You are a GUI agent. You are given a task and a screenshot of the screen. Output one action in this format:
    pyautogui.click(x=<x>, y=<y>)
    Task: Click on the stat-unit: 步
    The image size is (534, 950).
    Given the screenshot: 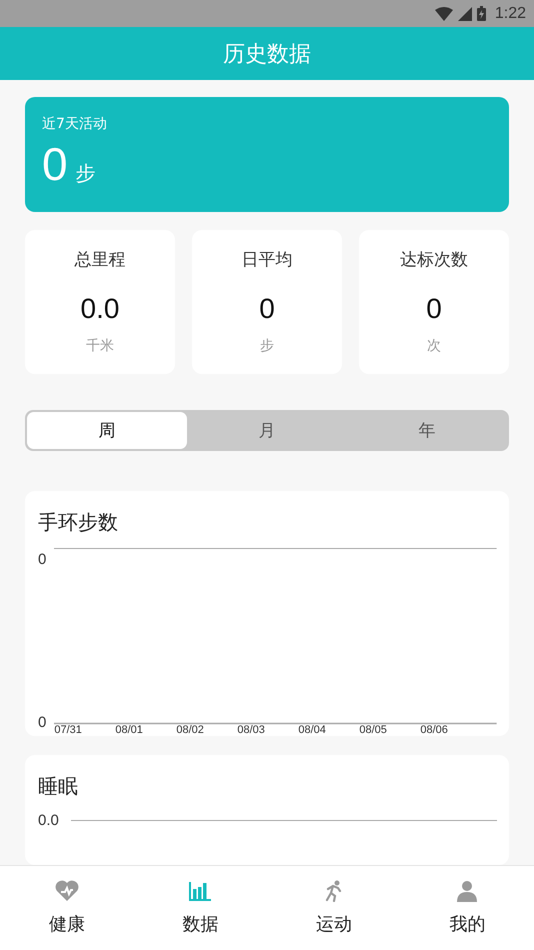 What is the action you would take?
    pyautogui.click(x=267, y=346)
    